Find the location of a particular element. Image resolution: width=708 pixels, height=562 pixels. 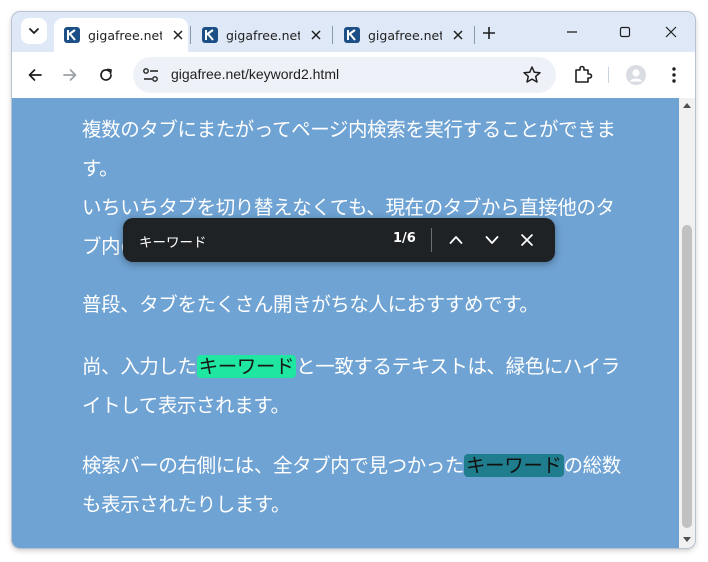

tab-keyword: gigafree.net/keyword.html is located at coordinates (259, 35).